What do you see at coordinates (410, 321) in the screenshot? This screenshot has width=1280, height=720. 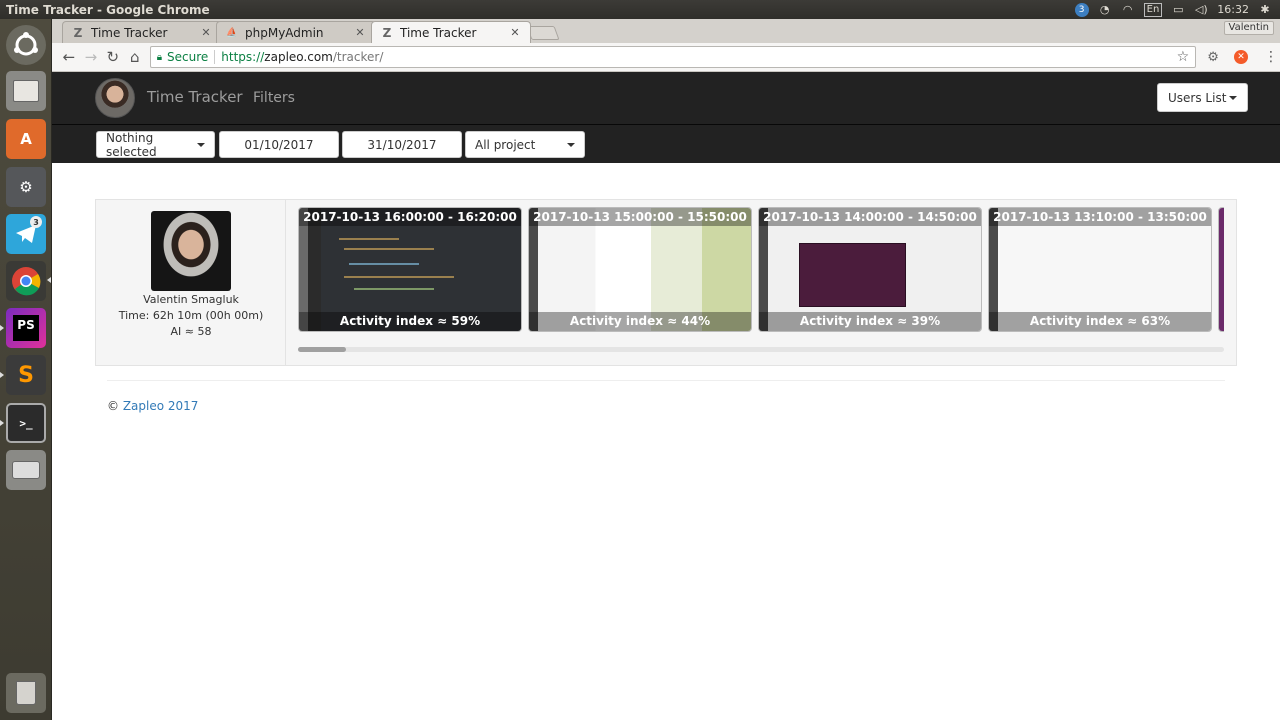 I see `screenshot-activity: Activity index ≈ 59%` at bounding box center [410, 321].